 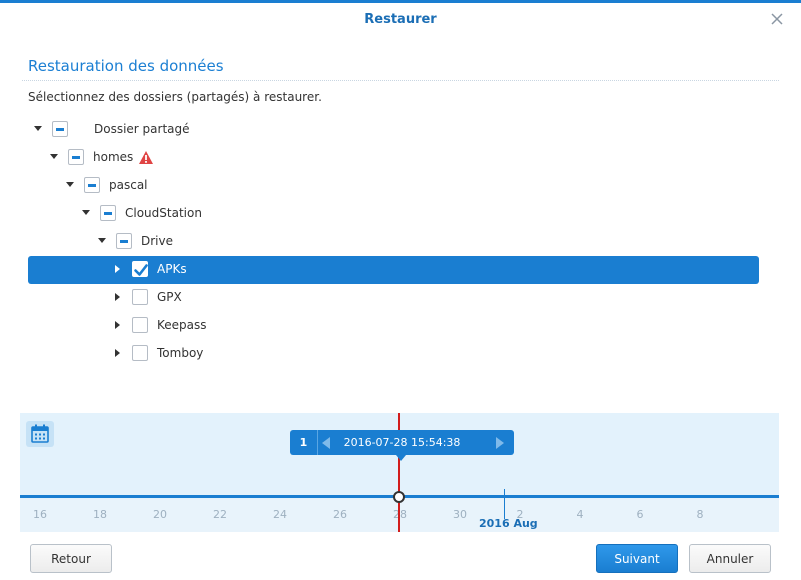 What do you see at coordinates (400, 80) in the screenshot?
I see `section-divider` at bounding box center [400, 80].